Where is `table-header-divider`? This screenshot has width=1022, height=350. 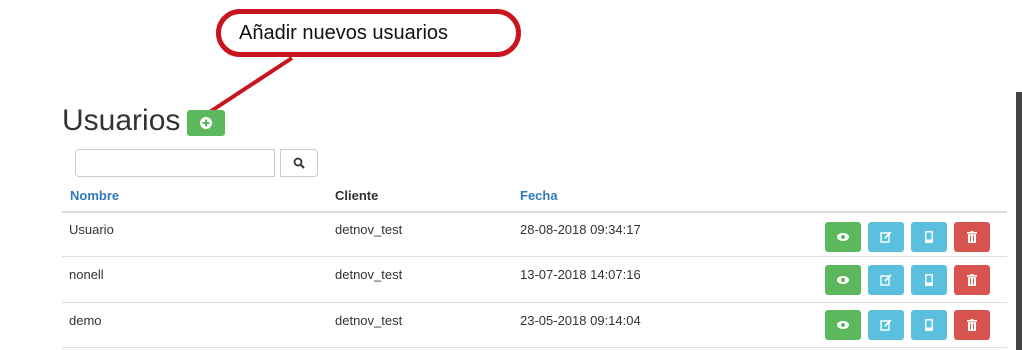 table-header-divider is located at coordinates (534, 212).